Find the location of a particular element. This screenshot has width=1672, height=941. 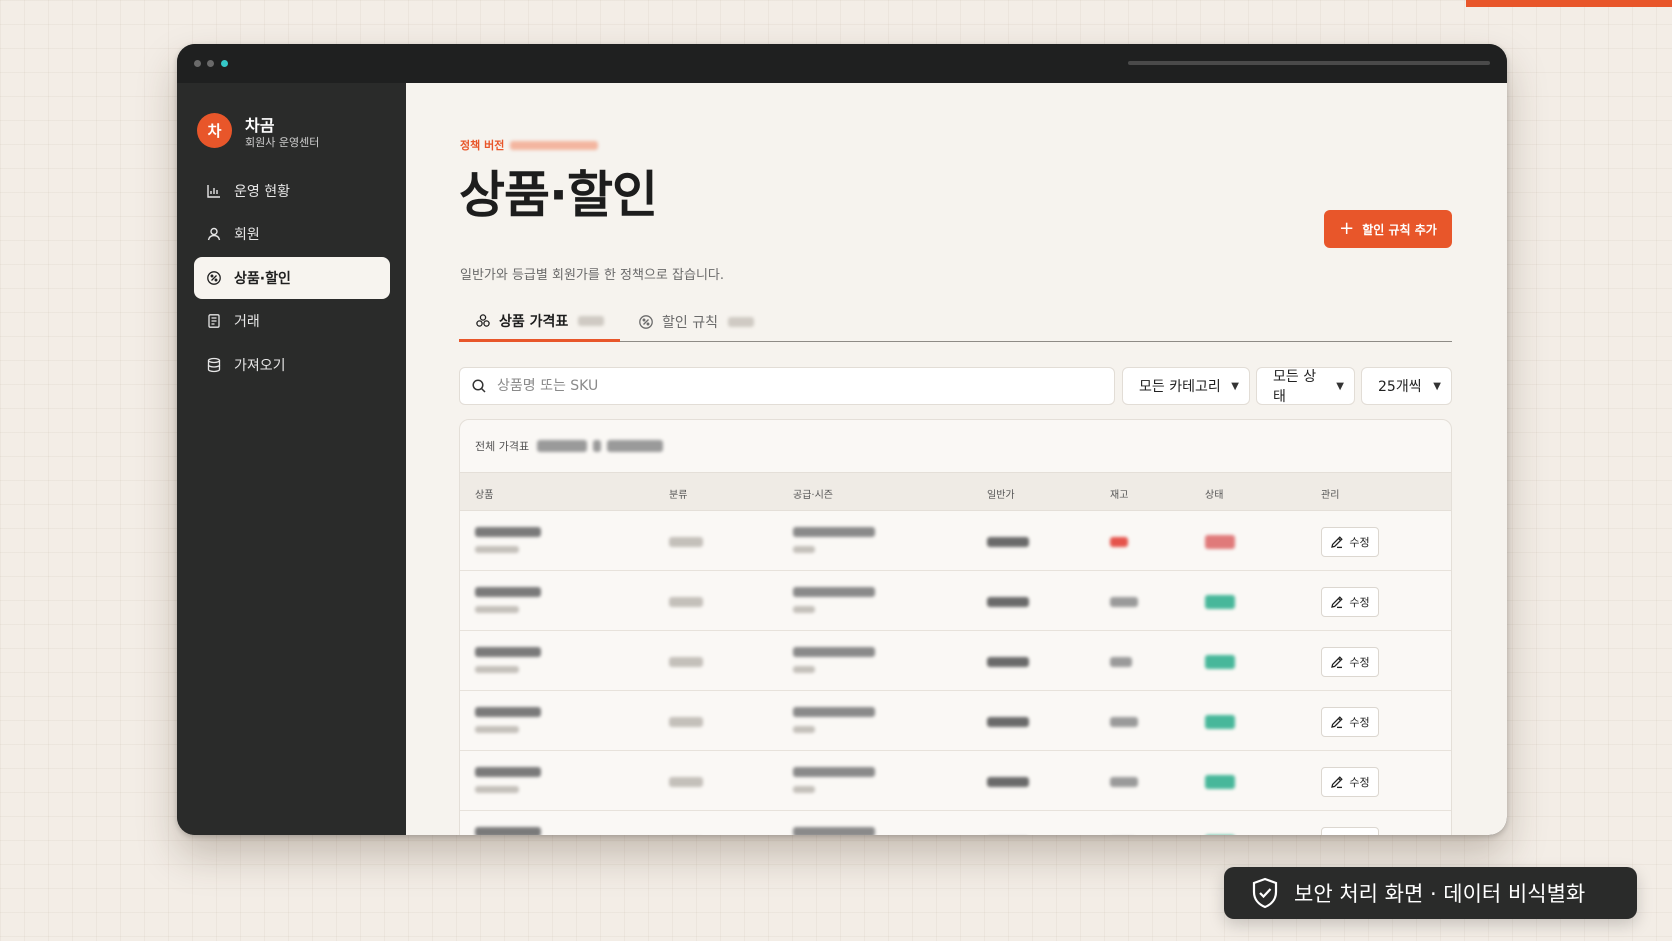

page-title: 상품·할인 is located at coordinates (558, 195).